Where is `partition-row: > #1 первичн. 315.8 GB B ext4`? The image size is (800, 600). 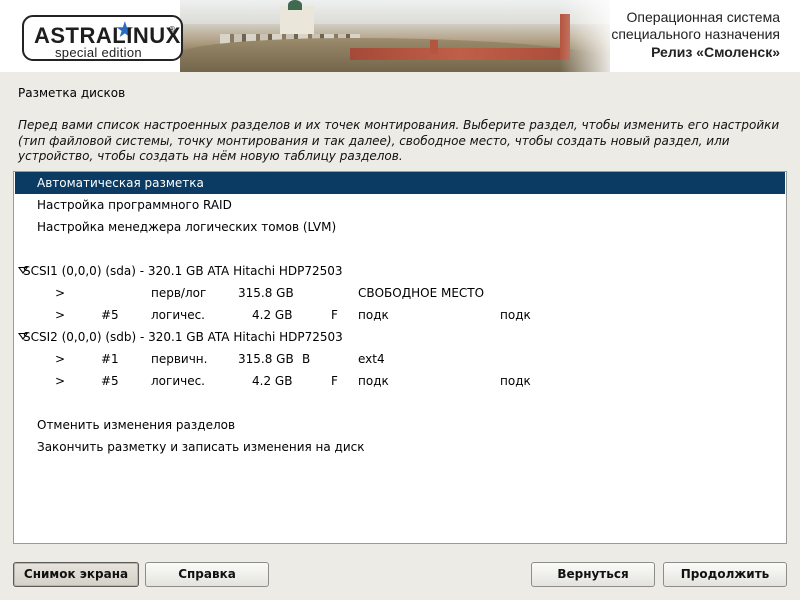 partition-row: > #1 первичн. 315.8 GB B ext4 is located at coordinates (400, 359).